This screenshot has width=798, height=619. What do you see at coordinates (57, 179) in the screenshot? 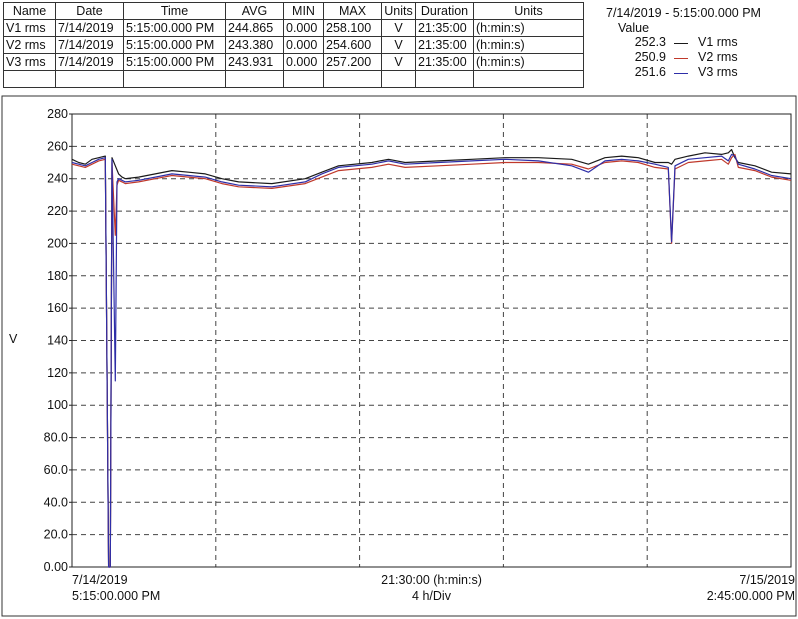
I see `y-tick-label: 240` at bounding box center [57, 179].